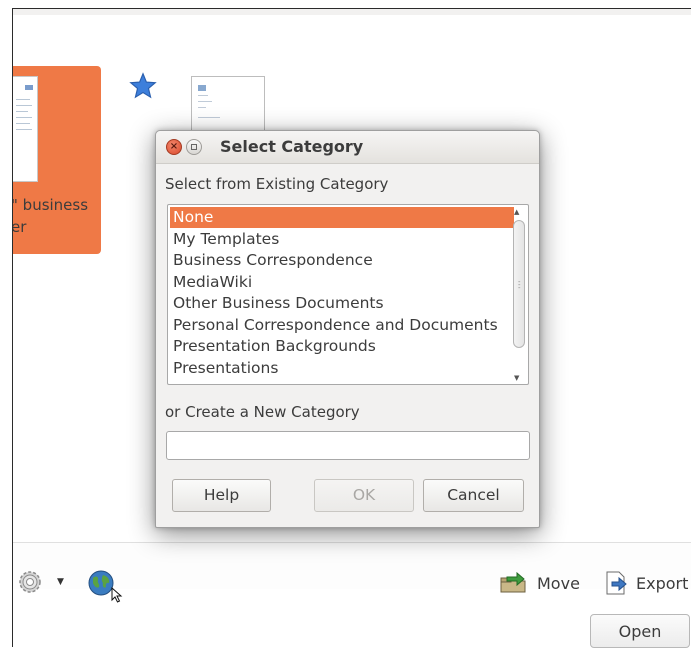 The width and height of the screenshot is (691, 649). What do you see at coordinates (61, 216) in the screenshot?
I see `template-tile-label: " business er` at bounding box center [61, 216].